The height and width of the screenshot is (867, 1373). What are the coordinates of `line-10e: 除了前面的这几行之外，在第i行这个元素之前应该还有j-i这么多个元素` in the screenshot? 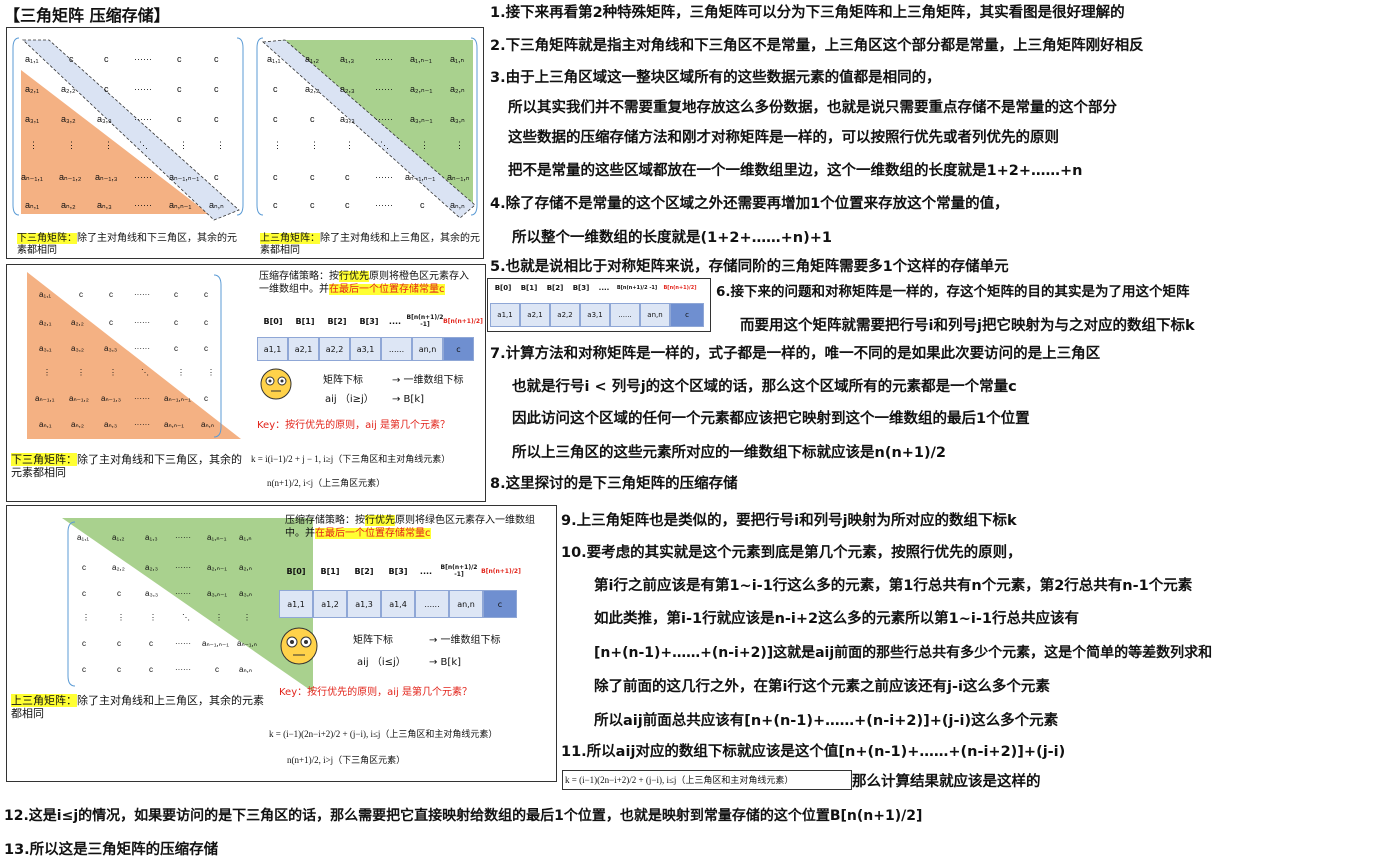 It's located at (822, 687).